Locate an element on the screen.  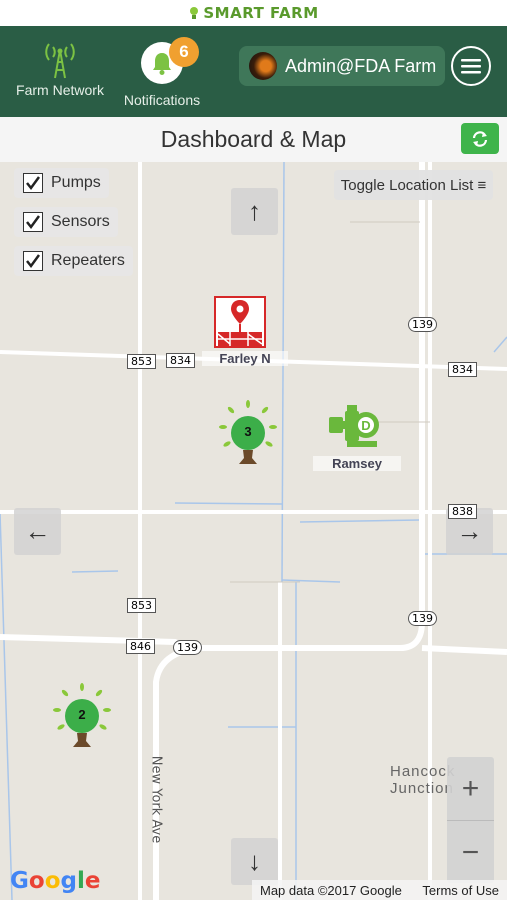
user-label: Admin@FDA Farm is located at coordinates (361, 65).